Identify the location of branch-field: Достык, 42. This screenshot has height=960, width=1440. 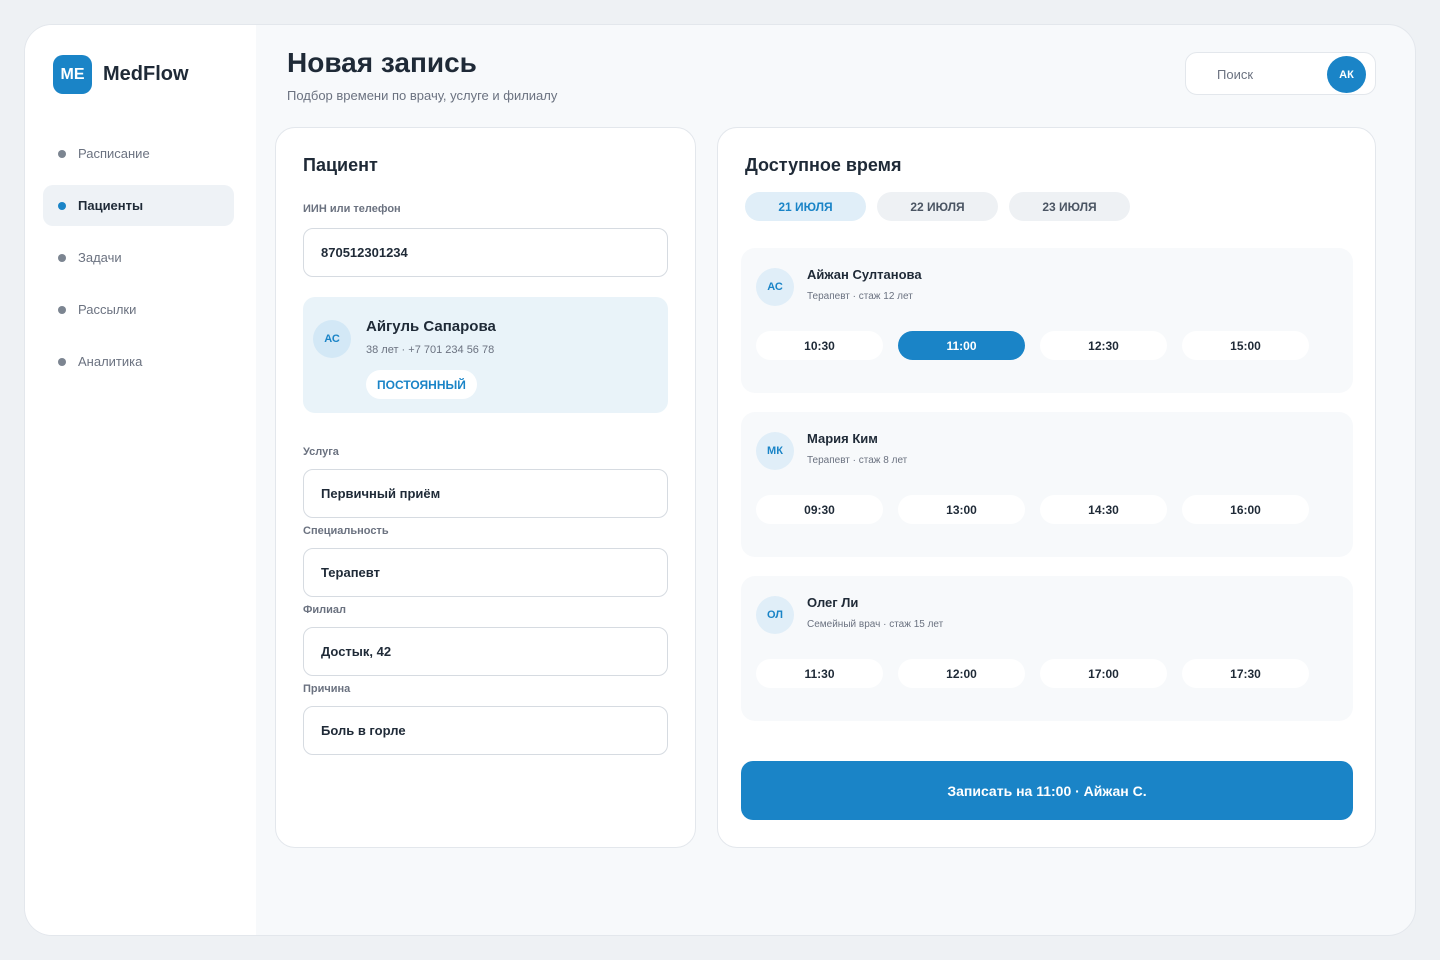
(485, 651).